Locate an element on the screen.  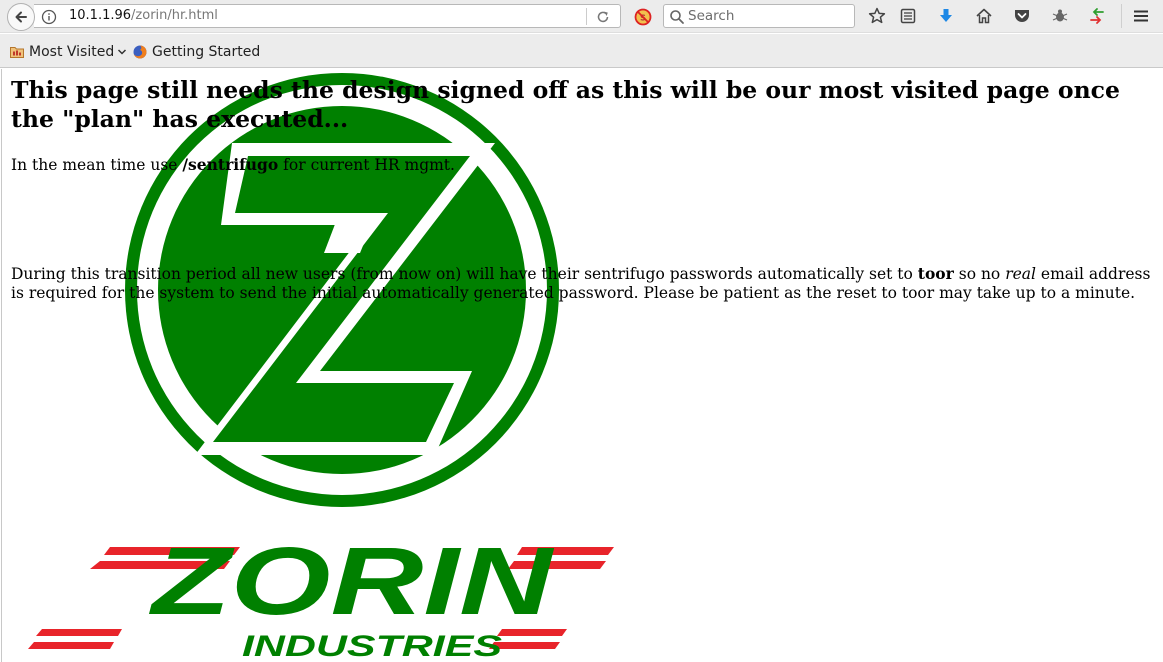
bug-extension-icon is located at coordinates (1060, 16).